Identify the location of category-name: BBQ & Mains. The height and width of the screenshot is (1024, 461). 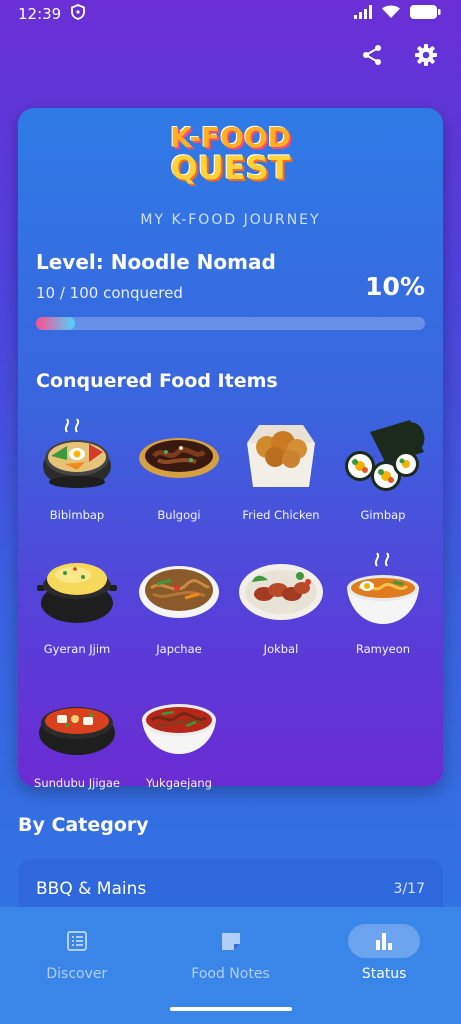
(91, 889).